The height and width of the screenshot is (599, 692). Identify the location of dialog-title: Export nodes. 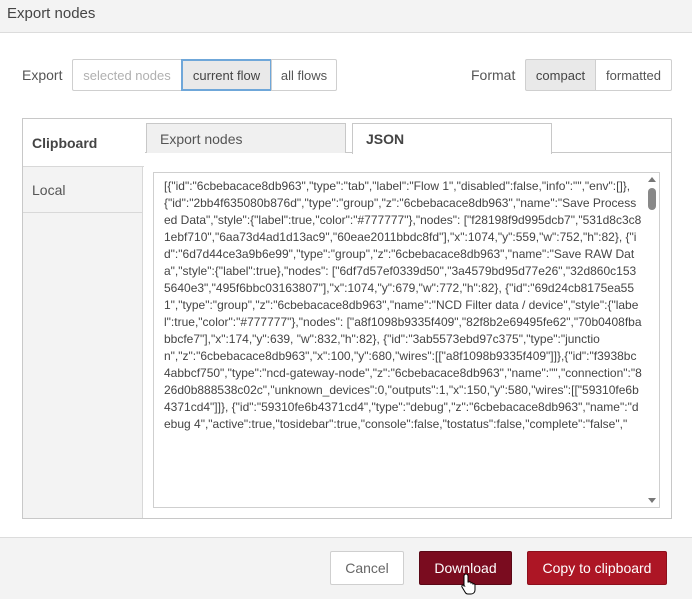
(51, 13).